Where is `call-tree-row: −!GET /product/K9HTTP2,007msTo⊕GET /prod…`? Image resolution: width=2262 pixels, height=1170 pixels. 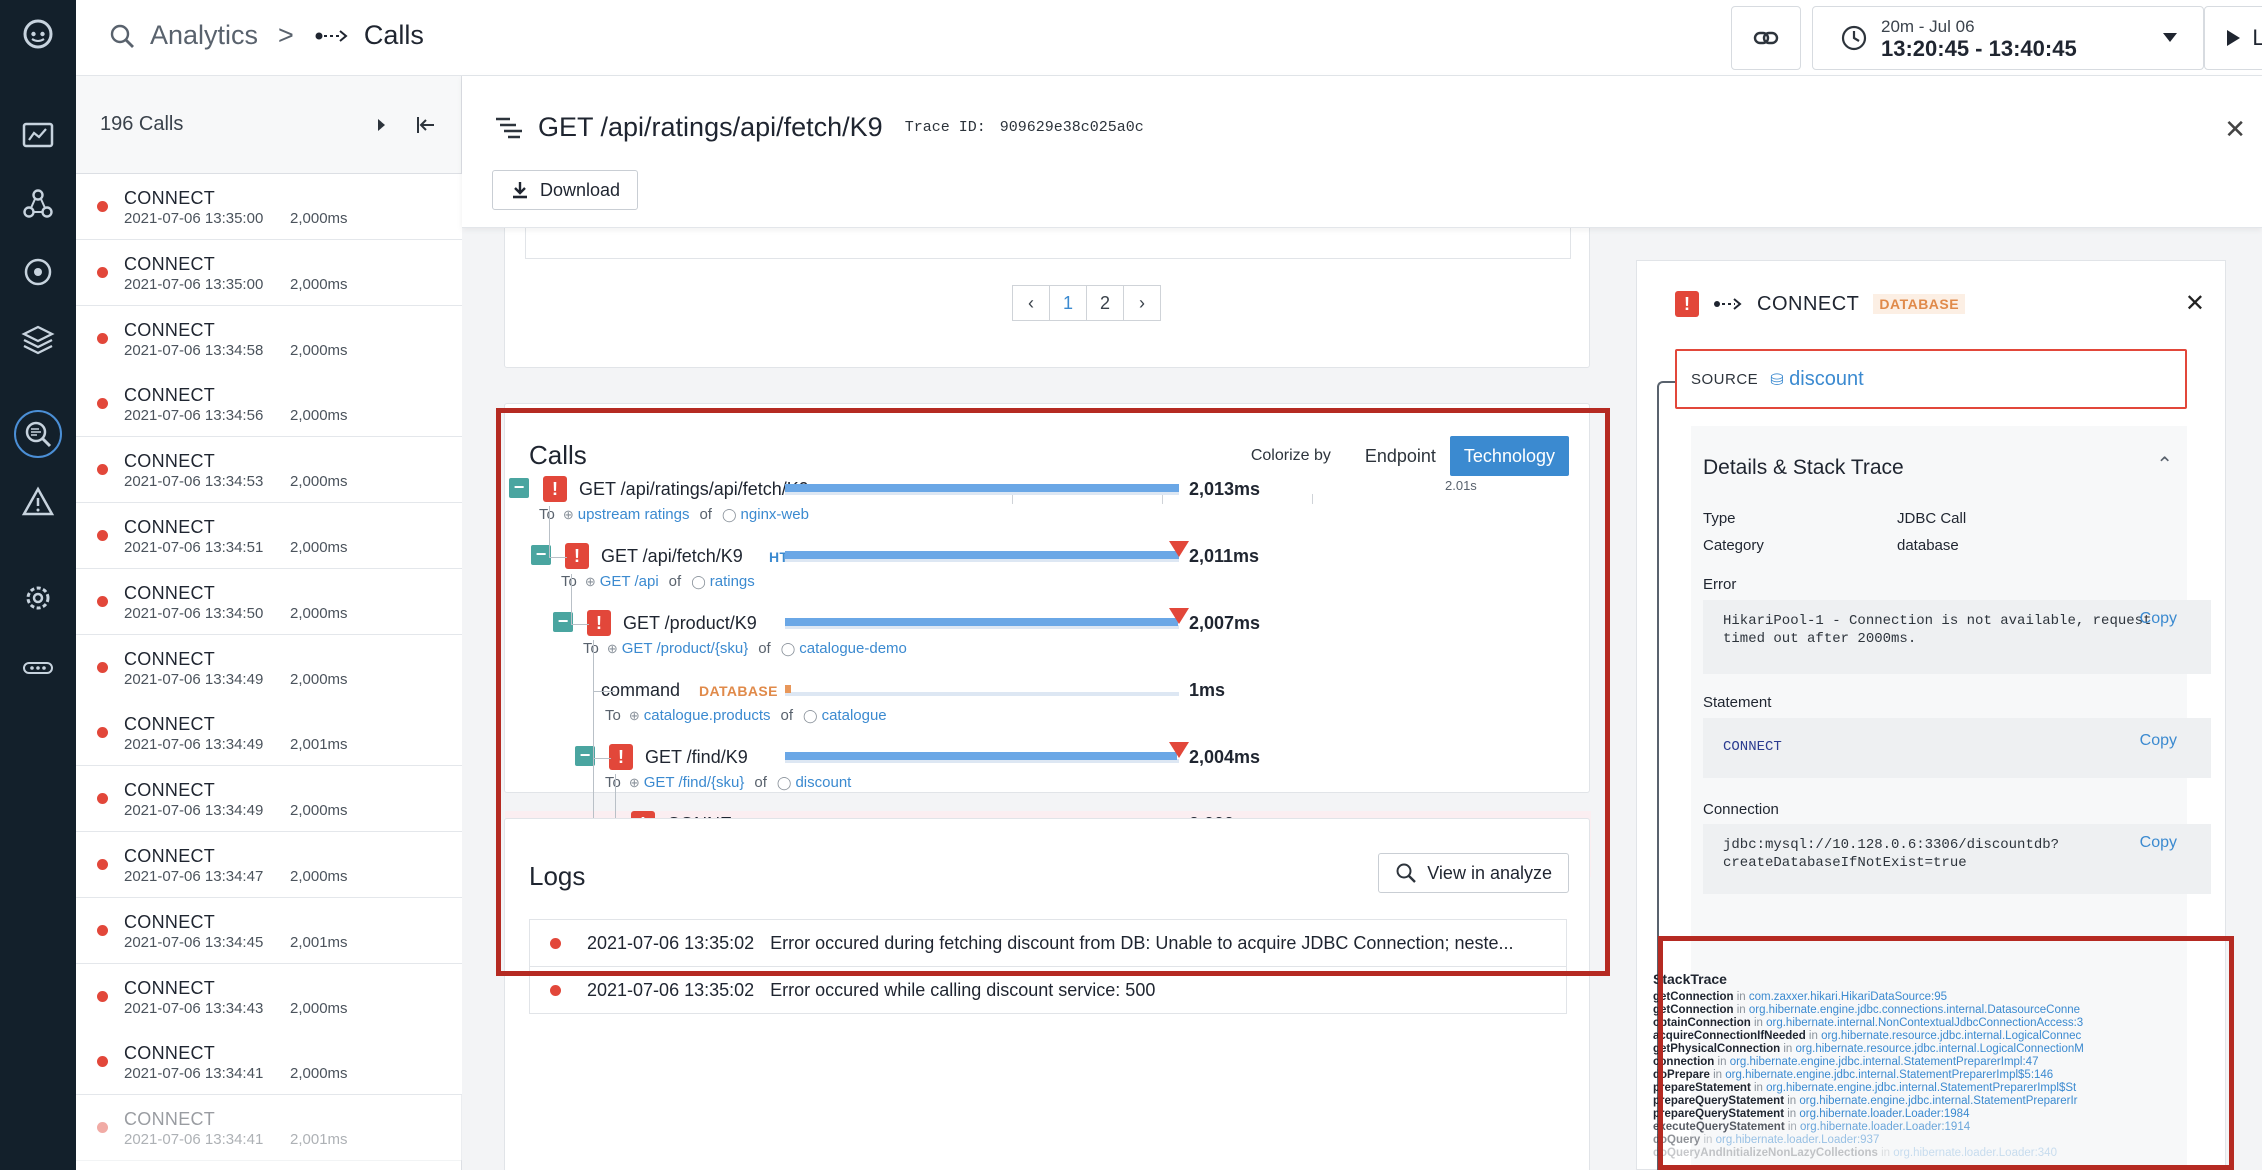
call-tree-row: −!GET /product/K9HTTP2,007msTo⊕GET /prod… is located at coordinates (1048, 642).